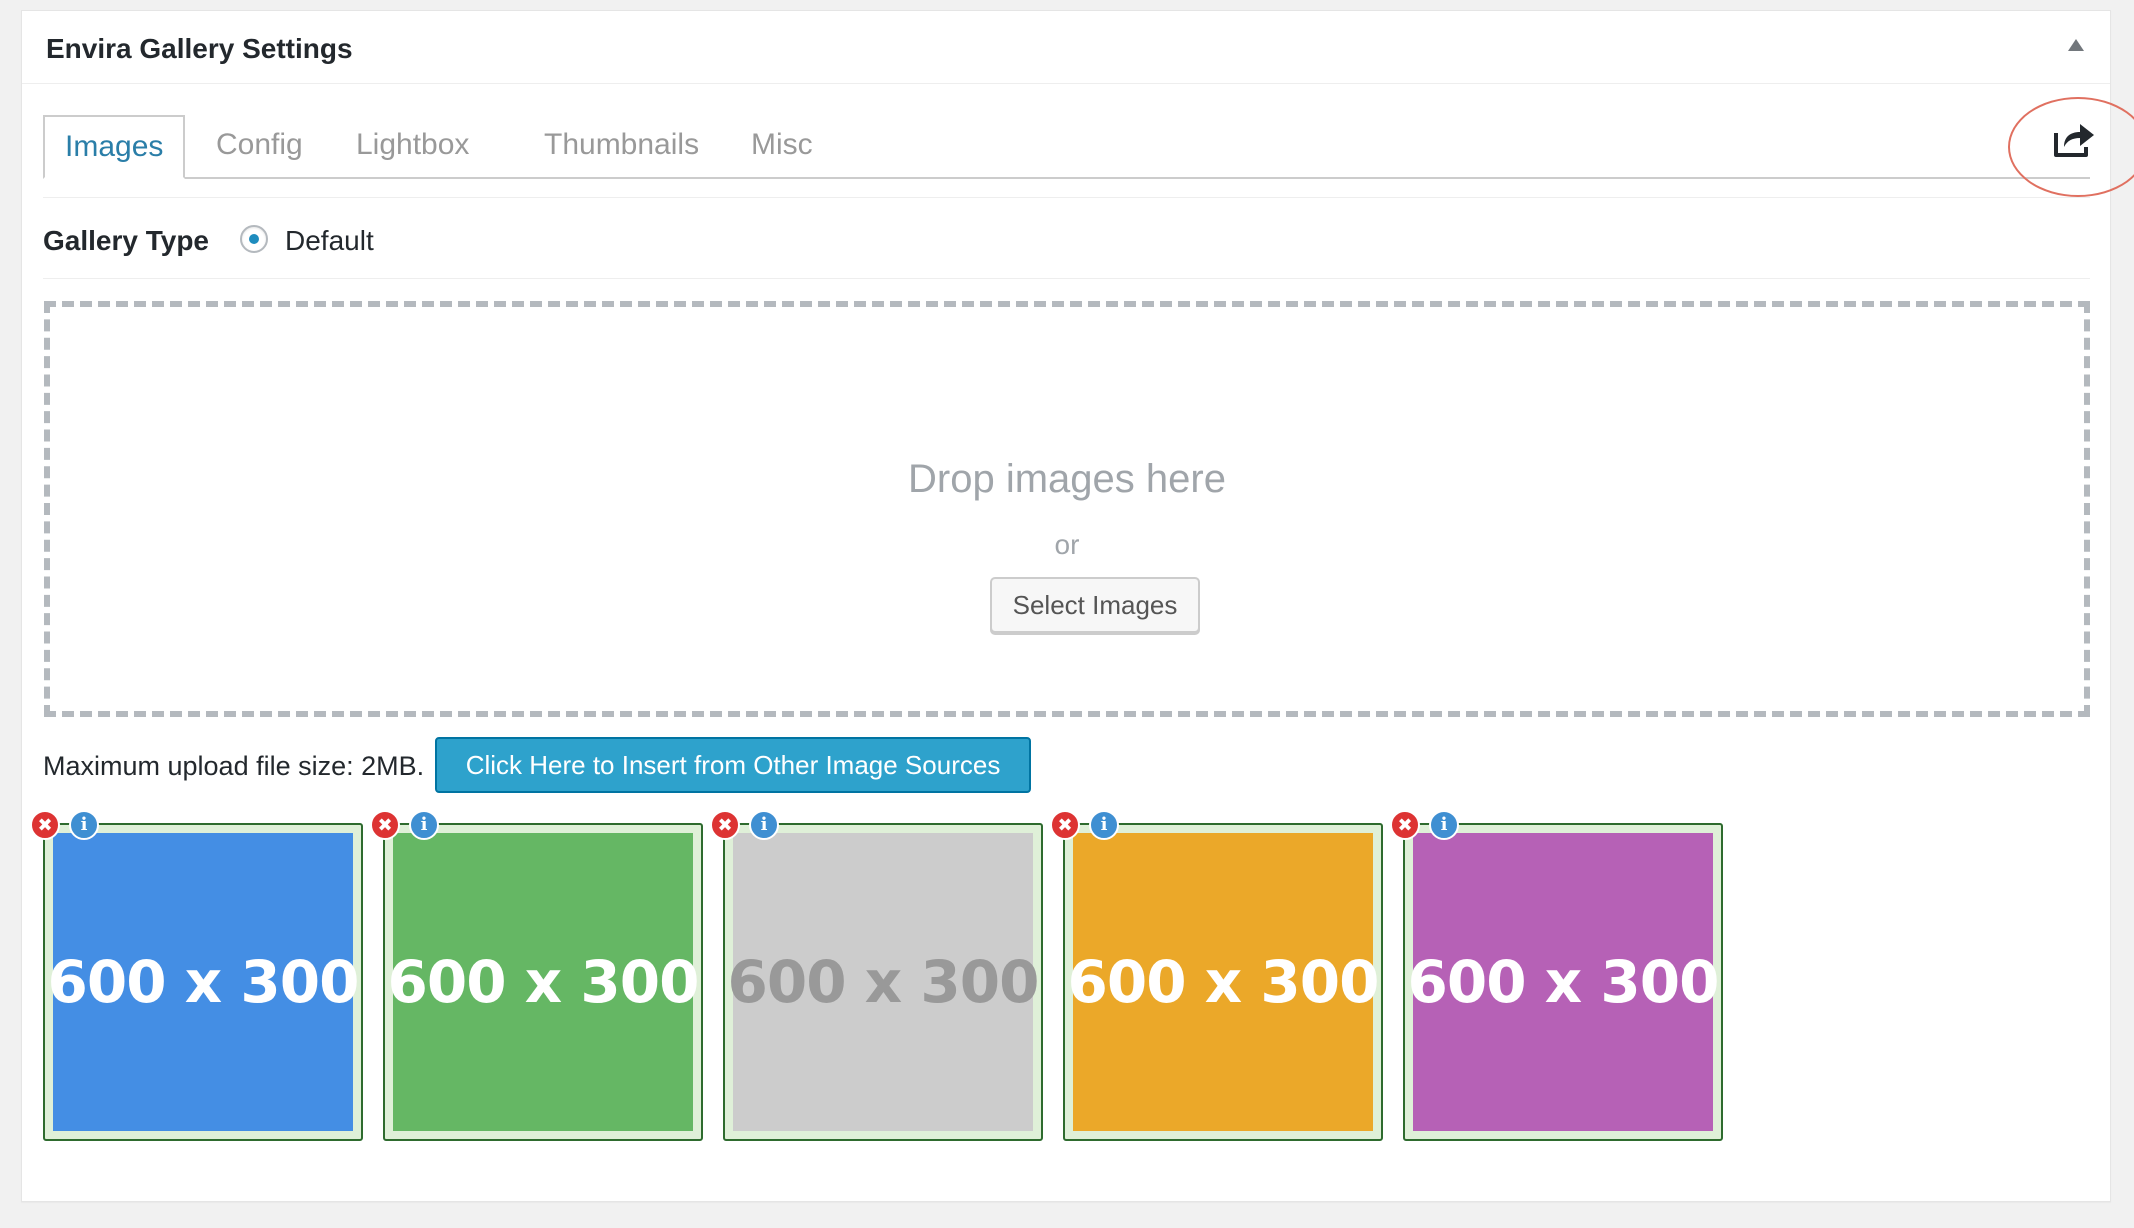 The height and width of the screenshot is (1228, 2134). Describe the element at coordinates (1067, 544) in the screenshot. I see `dropzone-or-text: or` at that location.